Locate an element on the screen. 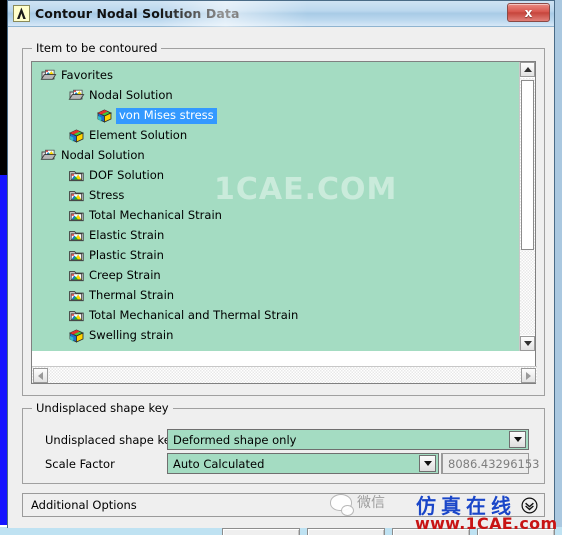 This screenshot has height=535, width=562. close-icon: x is located at coordinates (528, 12).